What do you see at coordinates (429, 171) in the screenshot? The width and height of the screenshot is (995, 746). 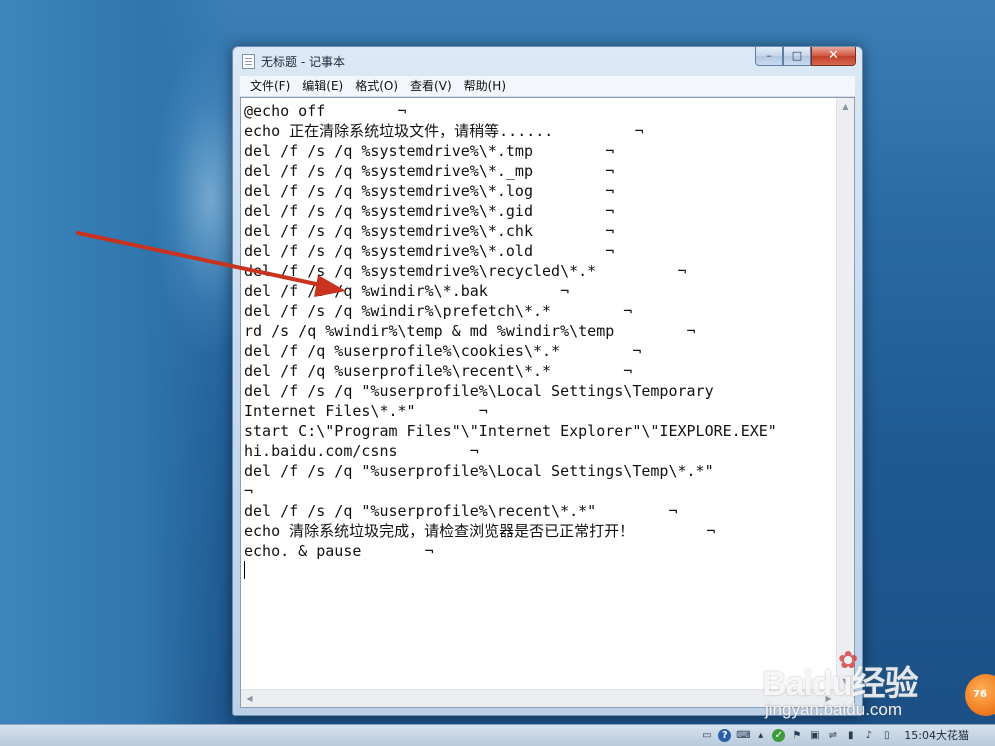 I see `editor-line: del /f /s /q %systemdrive%\*._mp ¬` at bounding box center [429, 171].